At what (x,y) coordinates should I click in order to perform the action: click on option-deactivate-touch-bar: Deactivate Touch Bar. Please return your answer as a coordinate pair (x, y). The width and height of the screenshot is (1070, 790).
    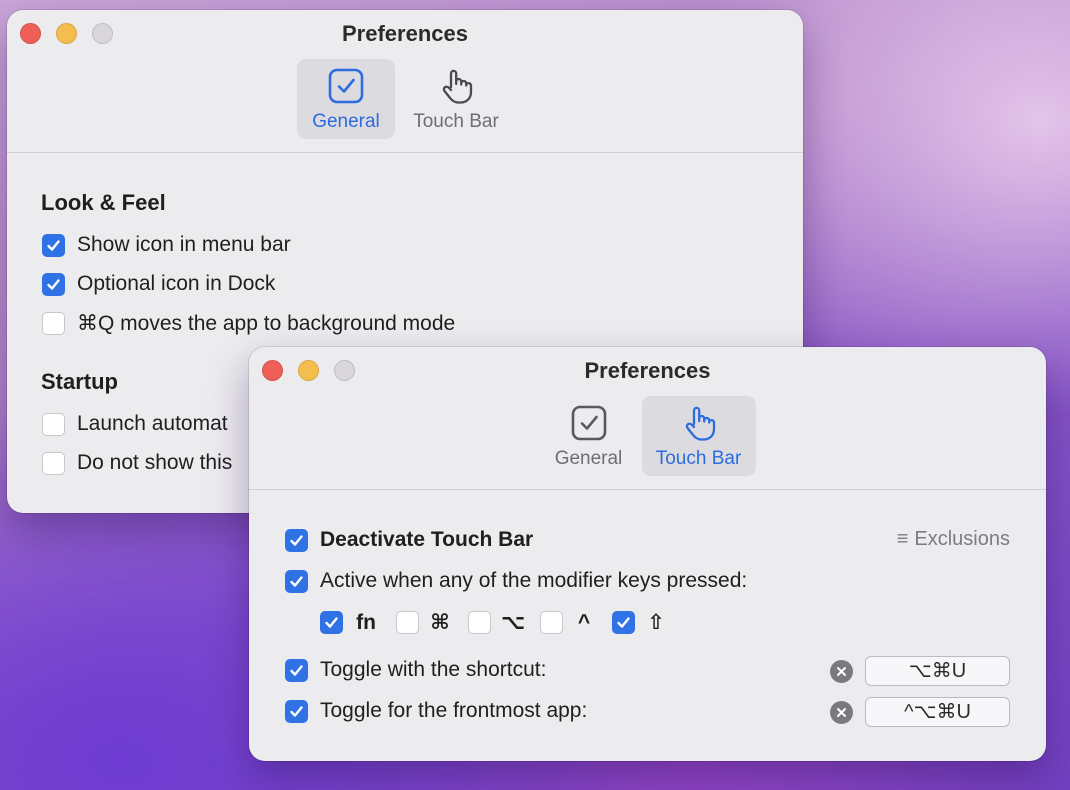
    Looking at the image, I should click on (409, 540).